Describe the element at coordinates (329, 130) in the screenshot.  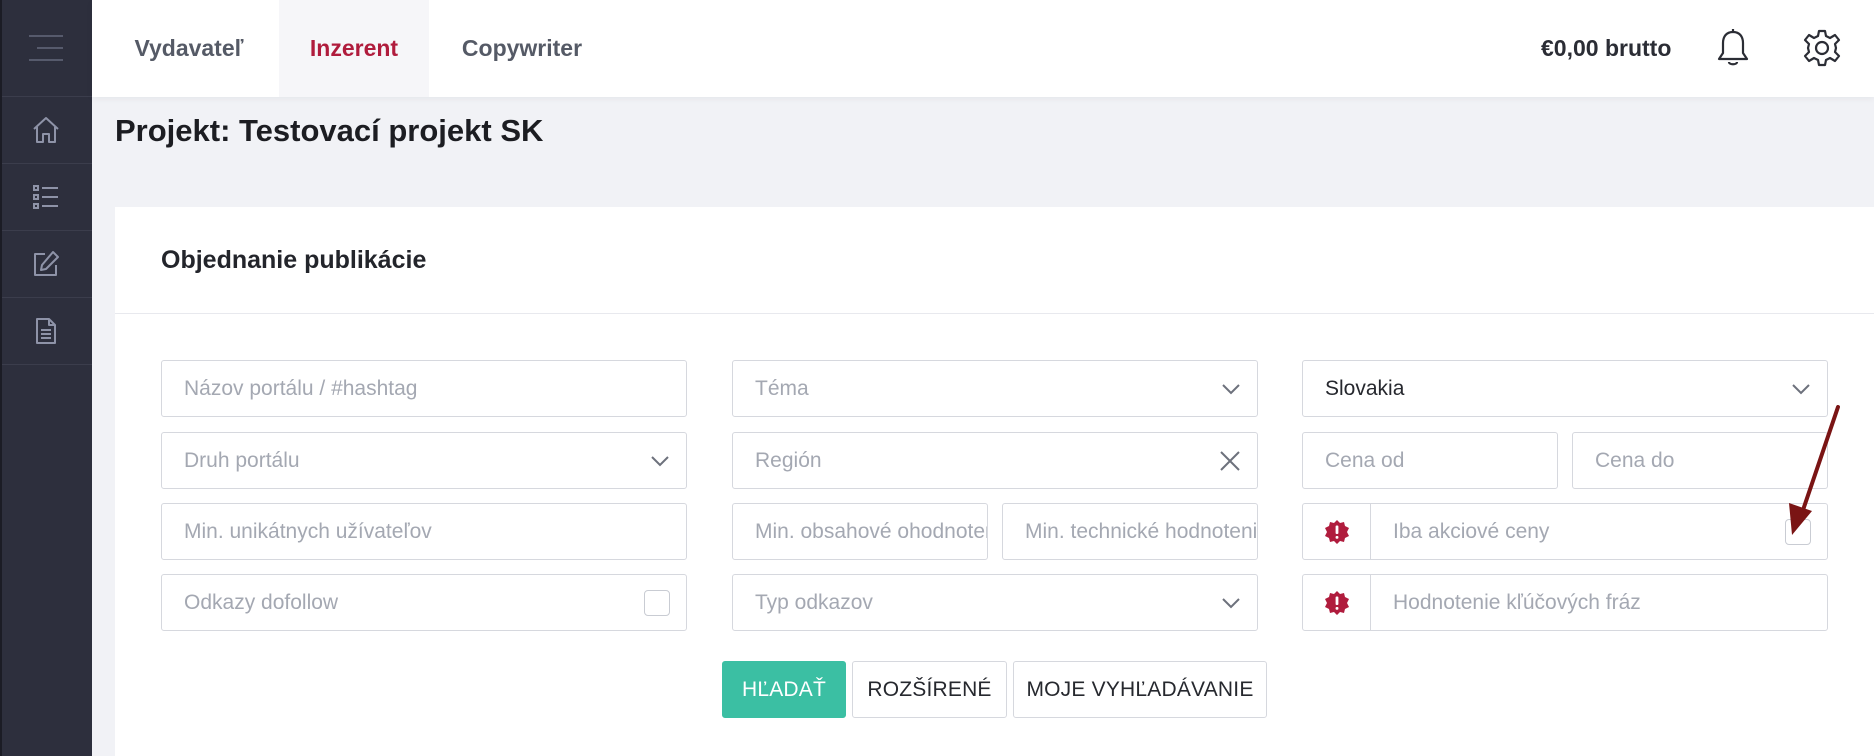
I see `page-title: Projekt: Testovací projekt SK` at that location.